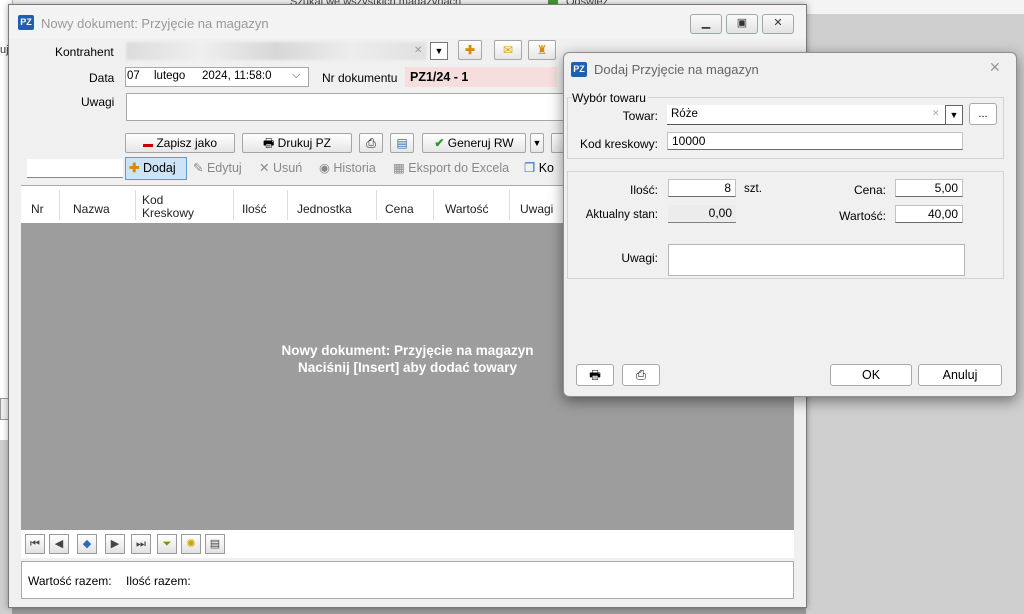 The image size is (1024, 614). What do you see at coordinates (346, 107) in the screenshot?
I see `uwagi-input` at bounding box center [346, 107].